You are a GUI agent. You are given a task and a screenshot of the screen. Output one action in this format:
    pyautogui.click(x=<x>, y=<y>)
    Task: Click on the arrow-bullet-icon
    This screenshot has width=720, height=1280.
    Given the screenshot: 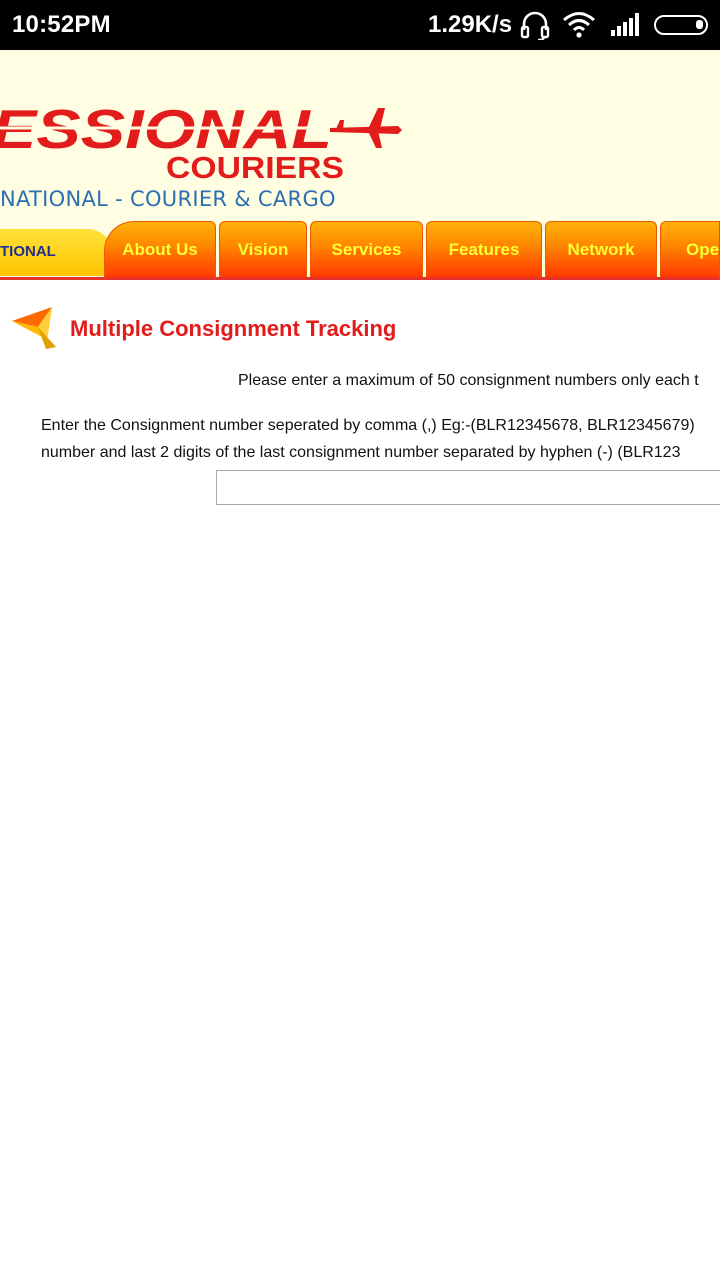 What is the action you would take?
    pyautogui.click(x=34, y=328)
    